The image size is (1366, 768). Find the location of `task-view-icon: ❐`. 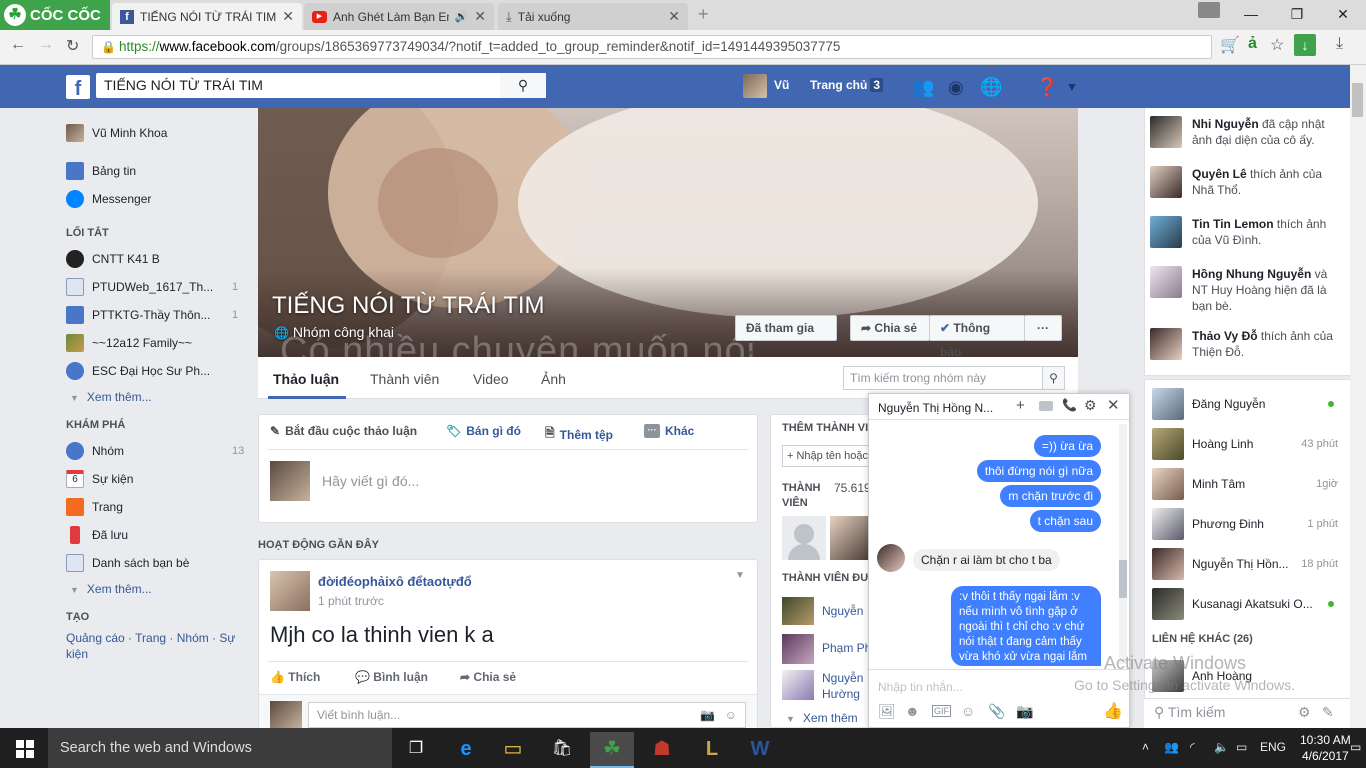

task-view-icon: ❐ is located at coordinates (416, 750).